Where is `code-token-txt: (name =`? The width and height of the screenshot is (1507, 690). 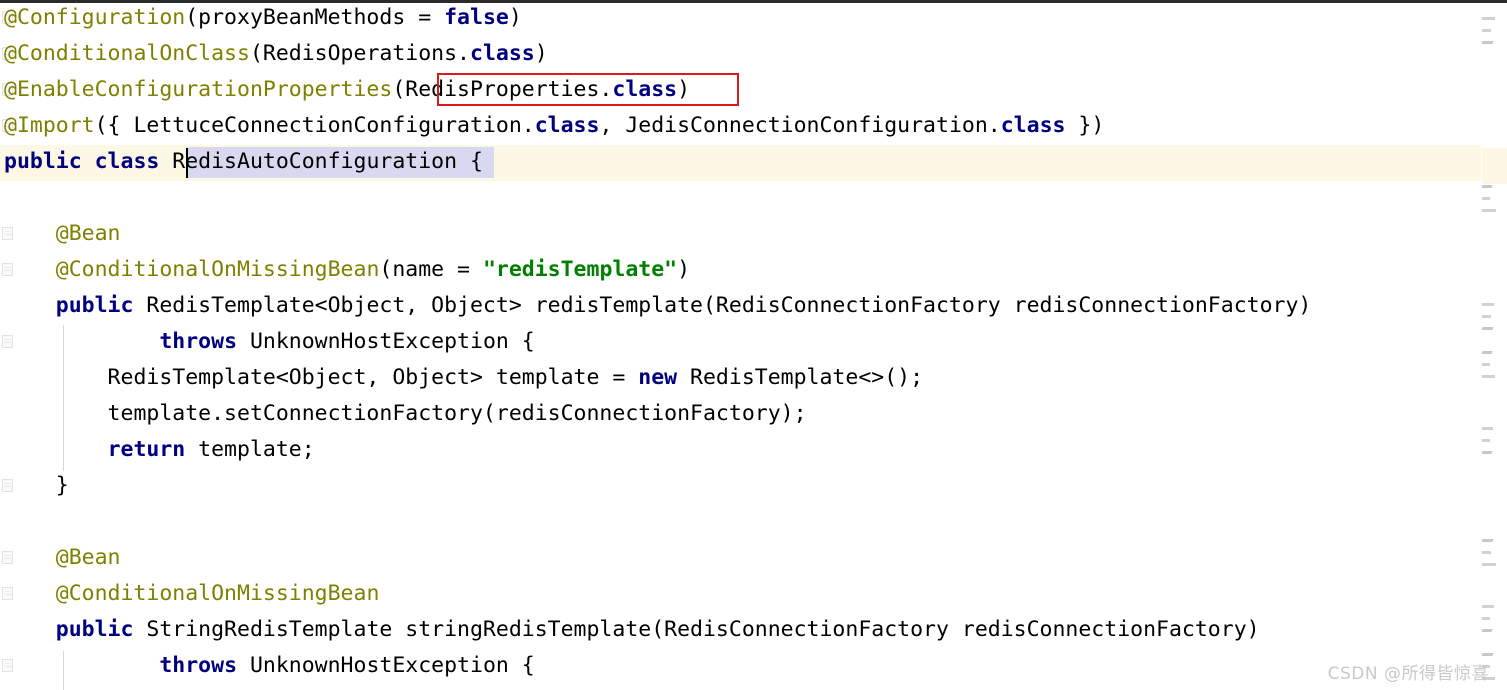
code-token-txt: (name = is located at coordinates (431, 269).